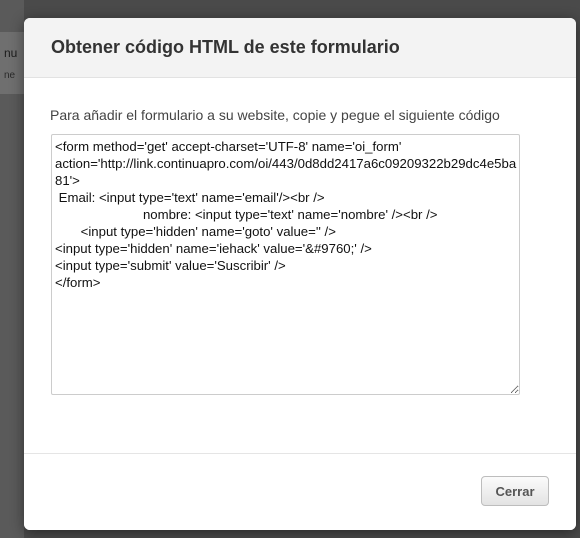 This screenshot has height=538, width=580. What do you see at coordinates (11, 53) in the screenshot?
I see `background-text-1: nu` at bounding box center [11, 53].